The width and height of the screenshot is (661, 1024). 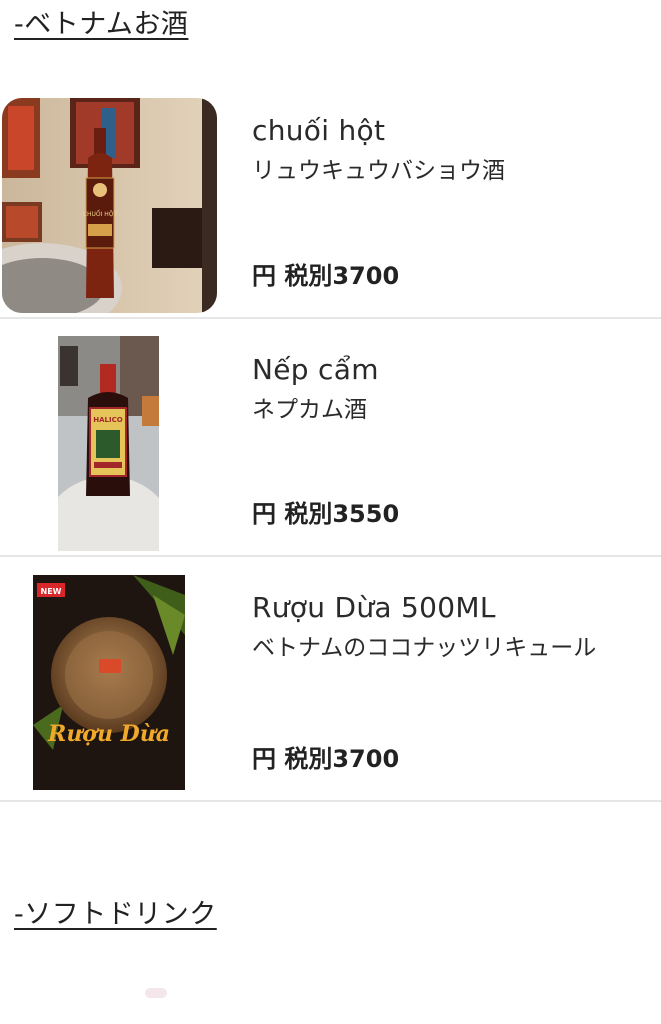 What do you see at coordinates (309, 410) in the screenshot?
I see `item-description: ネプカム酒` at bounding box center [309, 410].